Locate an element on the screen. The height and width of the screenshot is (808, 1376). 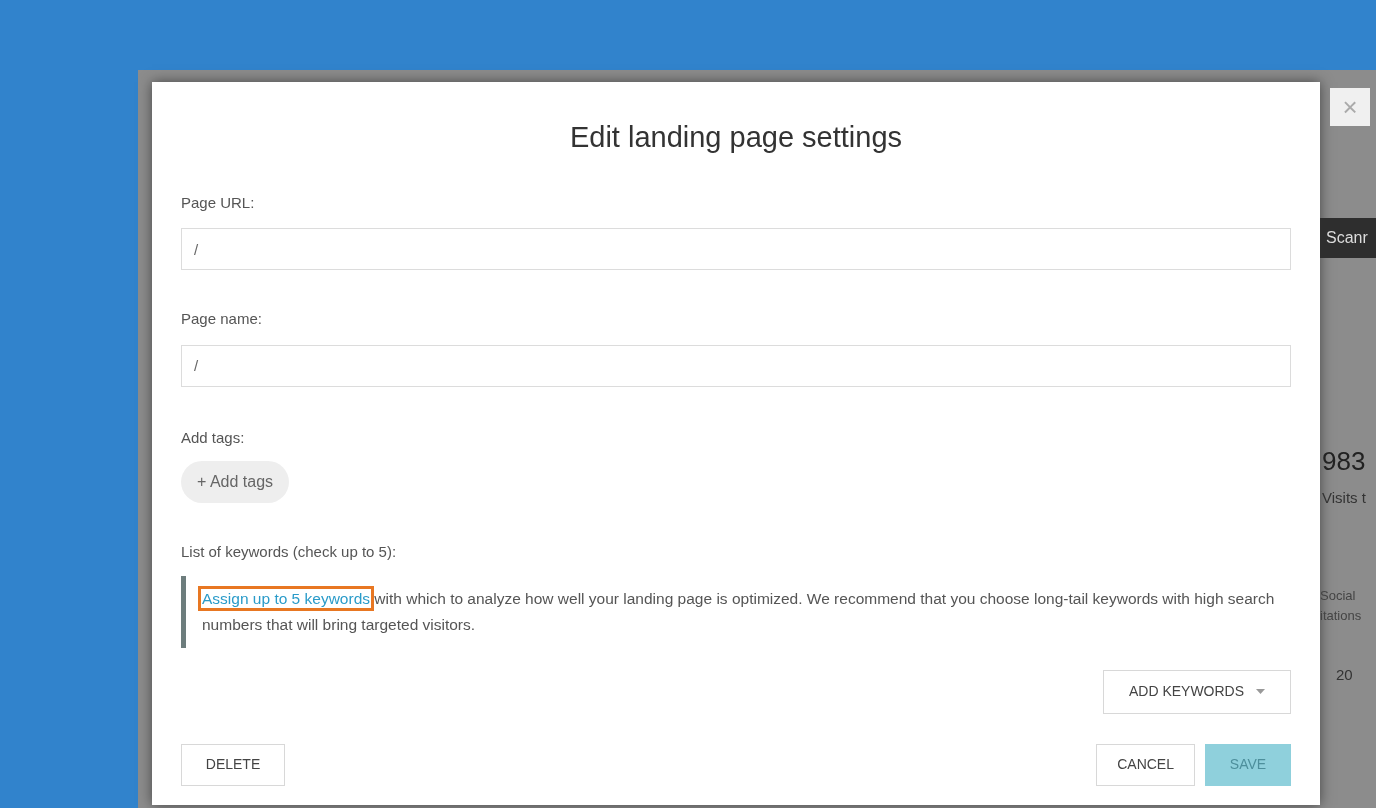
table-cell-text: 20 is located at coordinates (1344, 674).